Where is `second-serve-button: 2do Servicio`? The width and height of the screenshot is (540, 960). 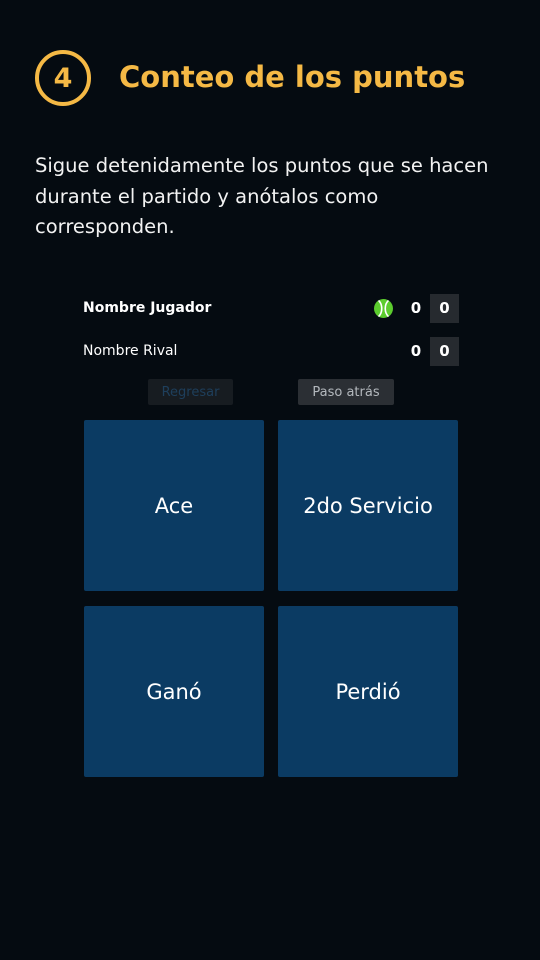 second-serve-button: 2do Servicio is located at coordinates (368, 505).